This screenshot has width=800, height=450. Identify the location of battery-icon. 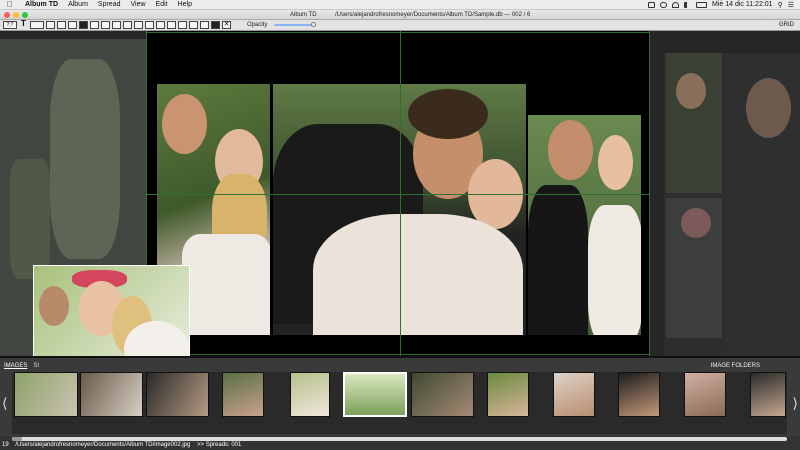
(701, 4).